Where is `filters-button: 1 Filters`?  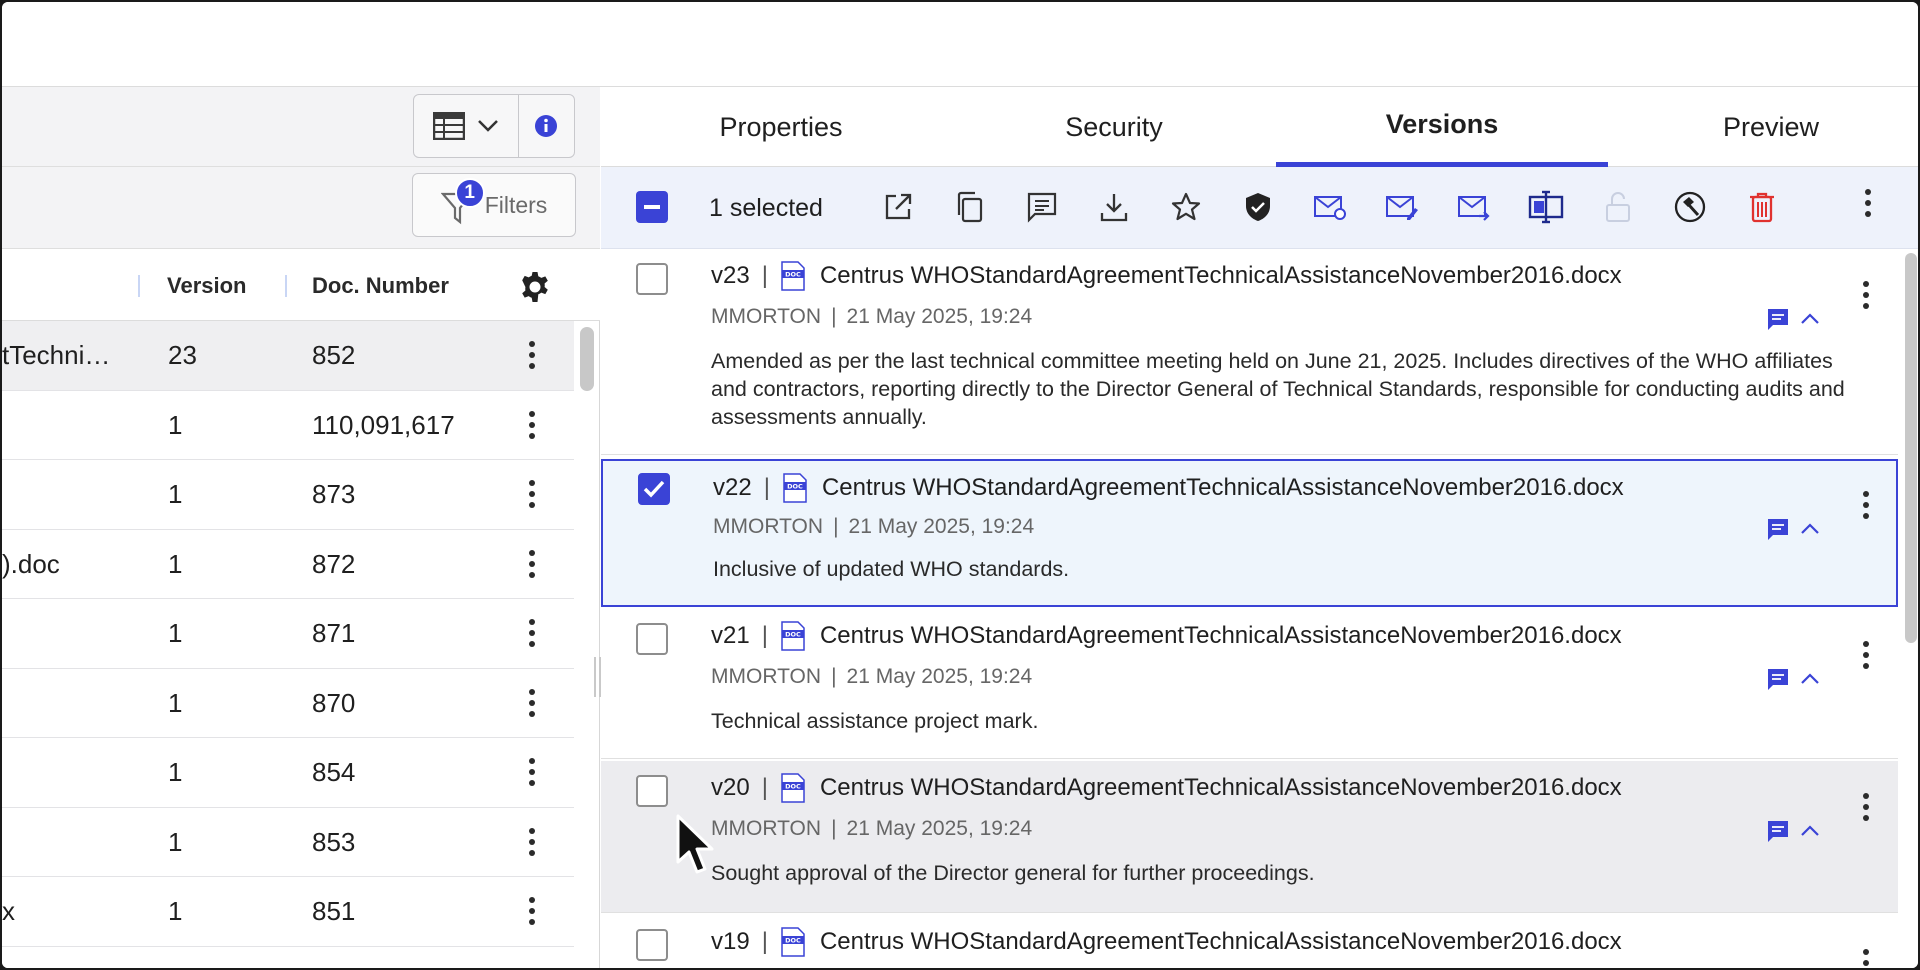
filters-button: 1 Filters is located at coordinates (494, 205).